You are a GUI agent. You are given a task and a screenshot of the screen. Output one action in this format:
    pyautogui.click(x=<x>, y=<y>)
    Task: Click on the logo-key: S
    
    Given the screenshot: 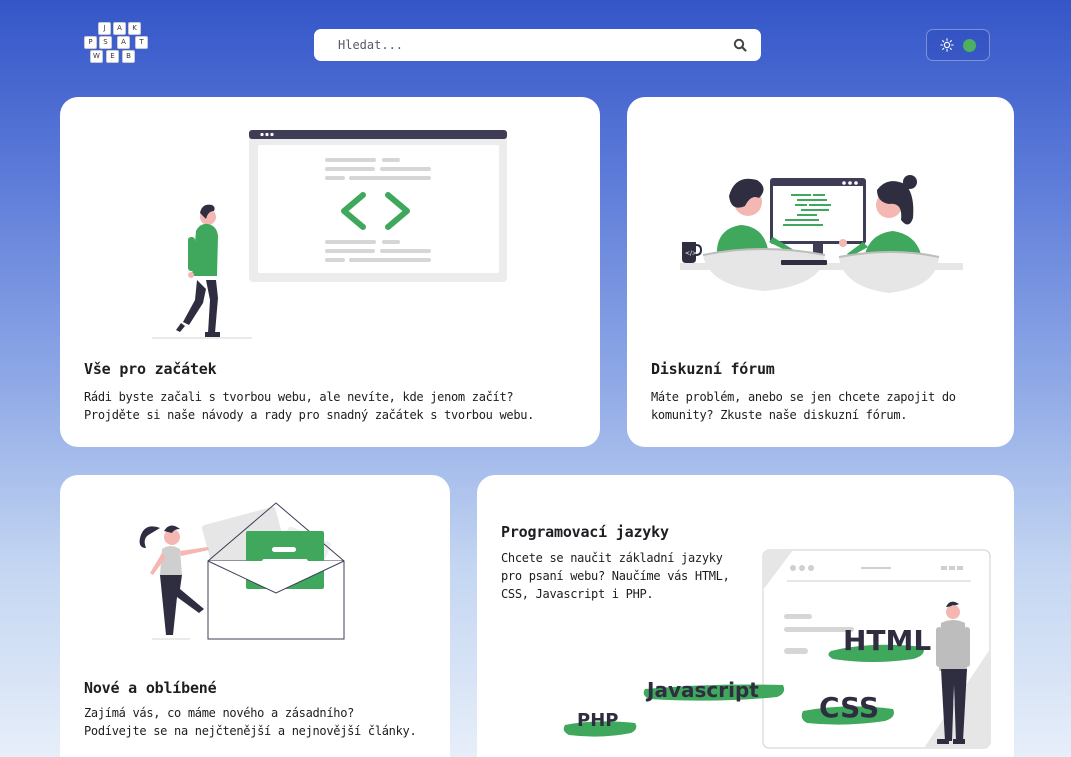 What is the action you would take?
    pyautogui.click(x=105, y=42)
    